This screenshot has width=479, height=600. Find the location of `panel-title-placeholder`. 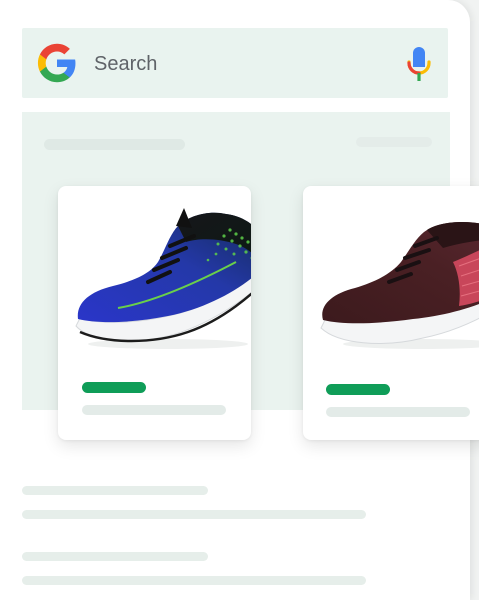

panel-title-placeholder is located at coordinates (114, 144).